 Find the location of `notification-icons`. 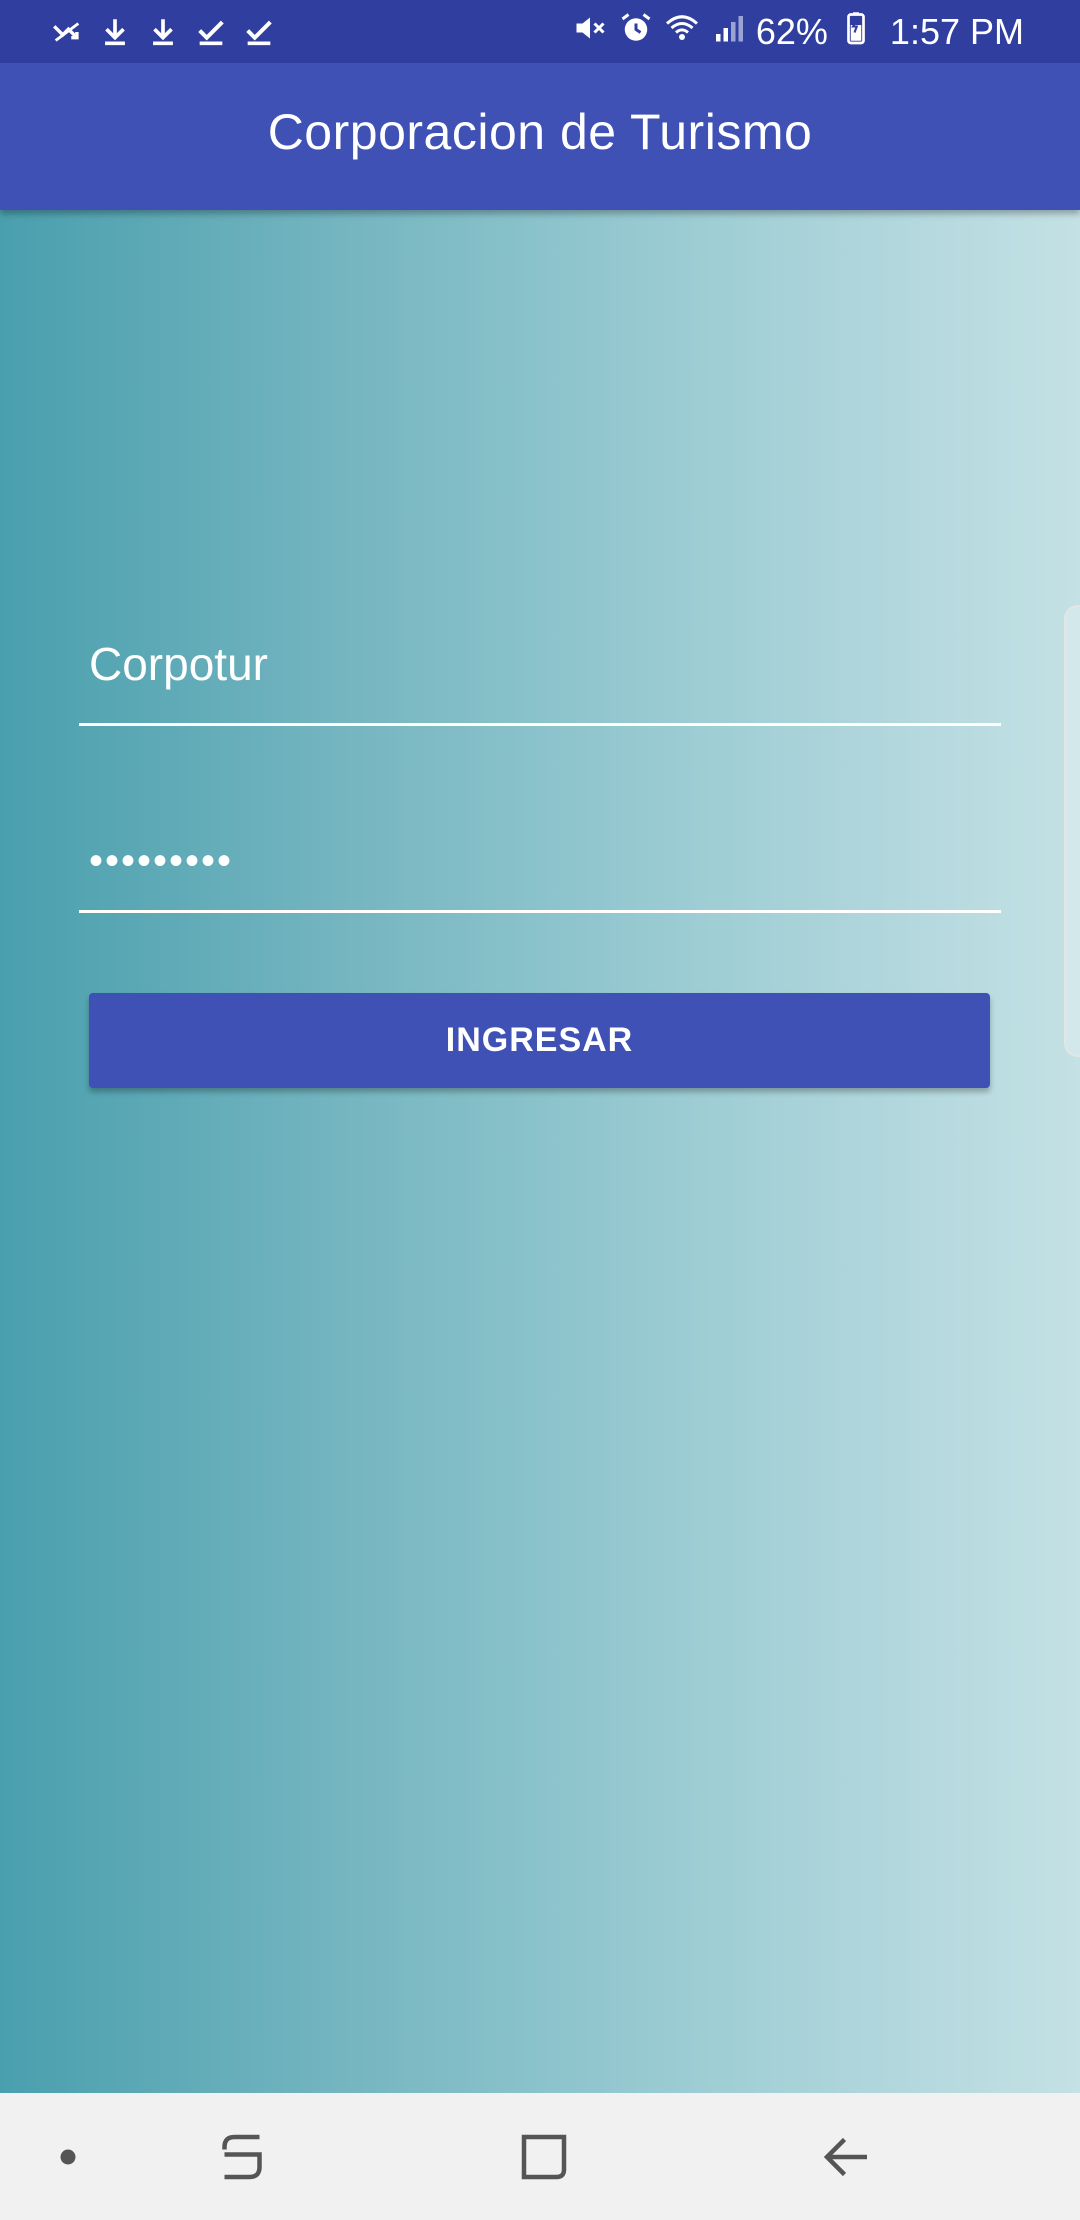

notification-icons is located at coordinates (163, 32).